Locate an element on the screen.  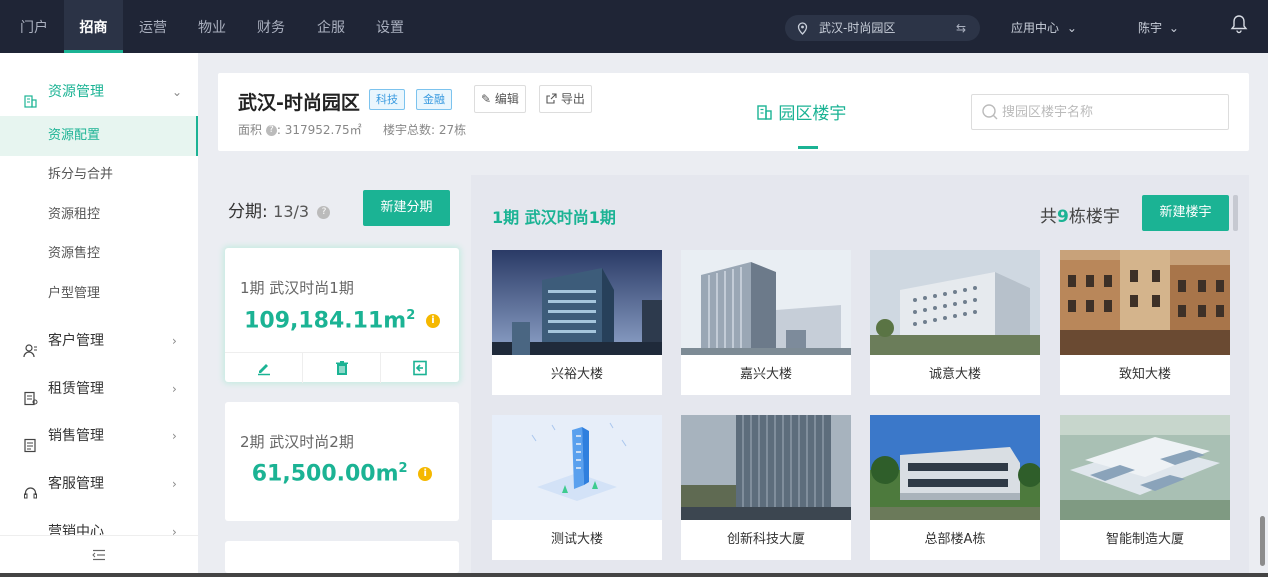
location-pin-icon is located at coordinates (802, 28).